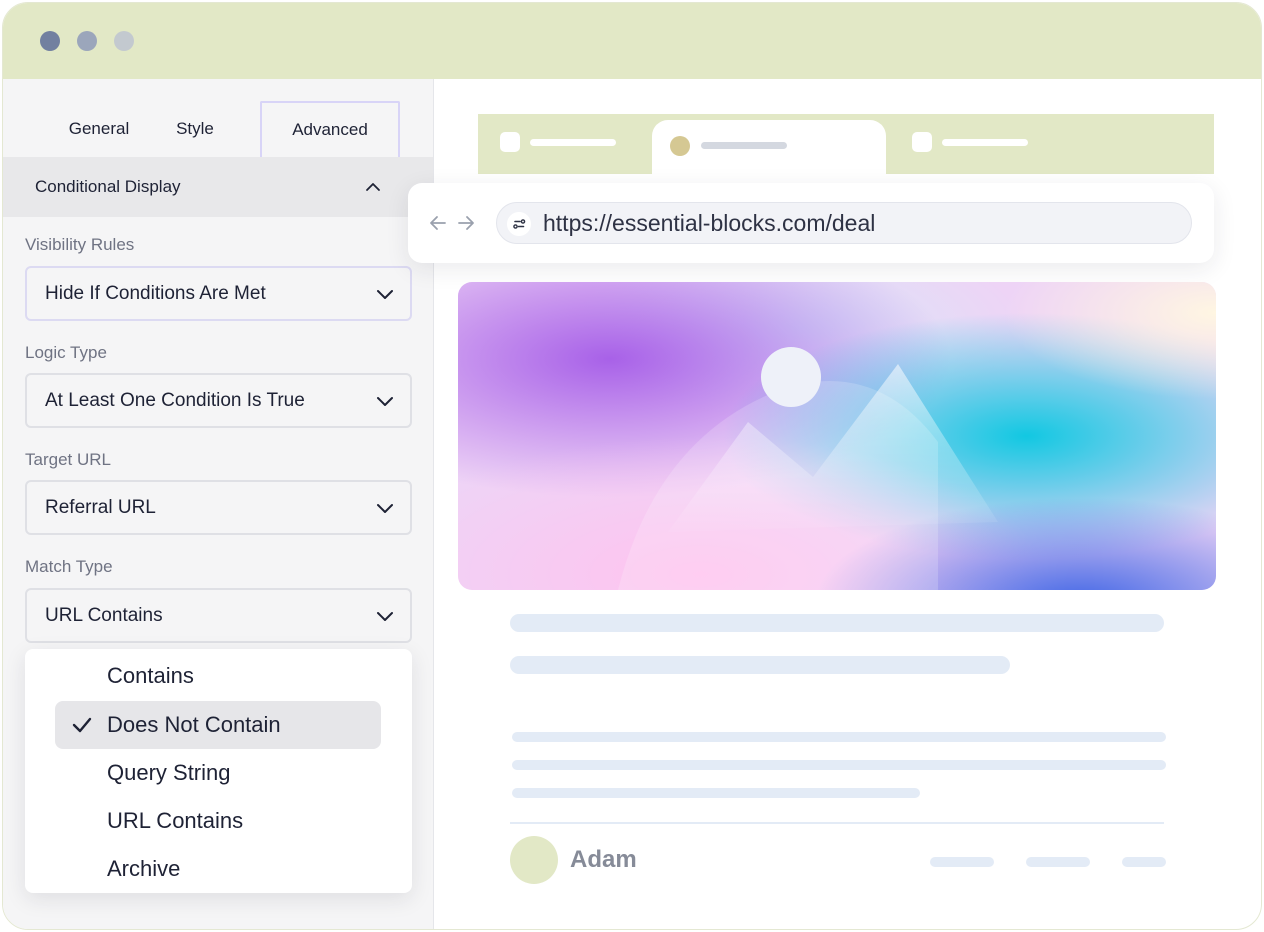 Image resolution: width=1264 pixels, height=932 pixels. What do you see at coordinates (100, 507) in the screenshot?
I see `target-url-value: Referral URL` at bounding box center [100, 507].